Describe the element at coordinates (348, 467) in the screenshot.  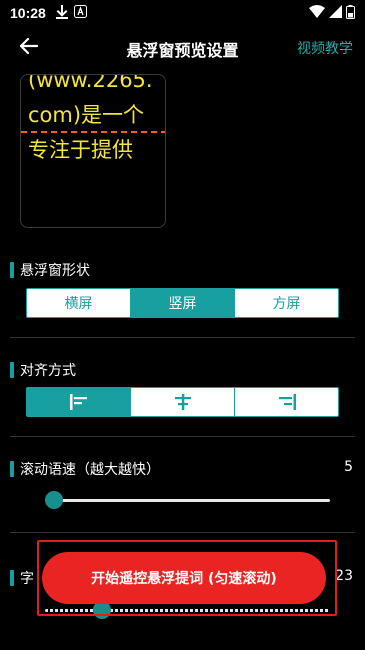
I see `speed-value: 5` at that location.